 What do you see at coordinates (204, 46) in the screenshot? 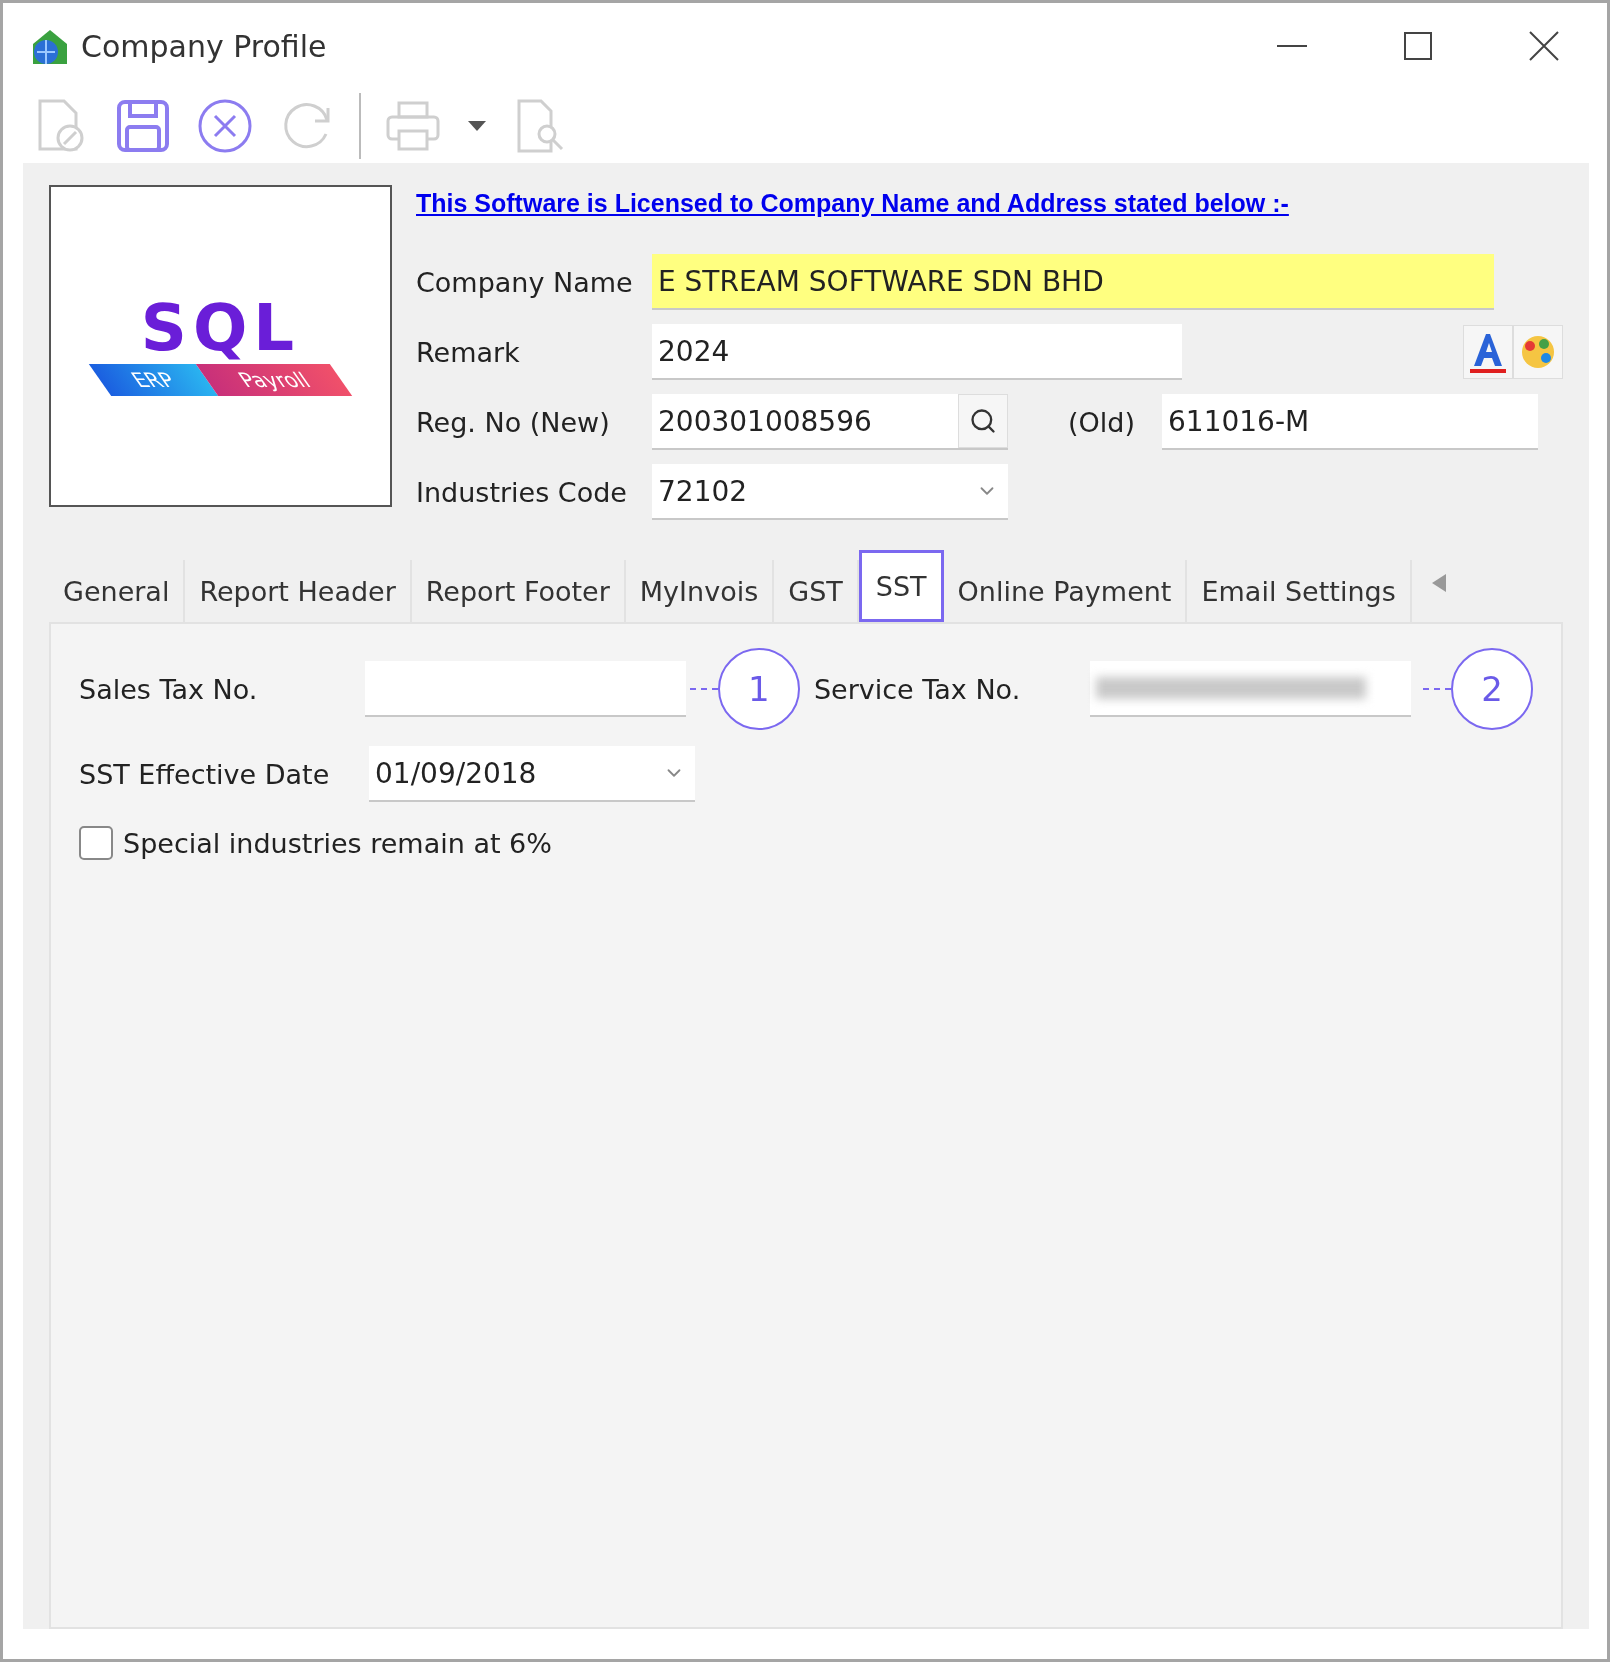
I see `window-title: Company Profile` at bounding box center [204, 46].